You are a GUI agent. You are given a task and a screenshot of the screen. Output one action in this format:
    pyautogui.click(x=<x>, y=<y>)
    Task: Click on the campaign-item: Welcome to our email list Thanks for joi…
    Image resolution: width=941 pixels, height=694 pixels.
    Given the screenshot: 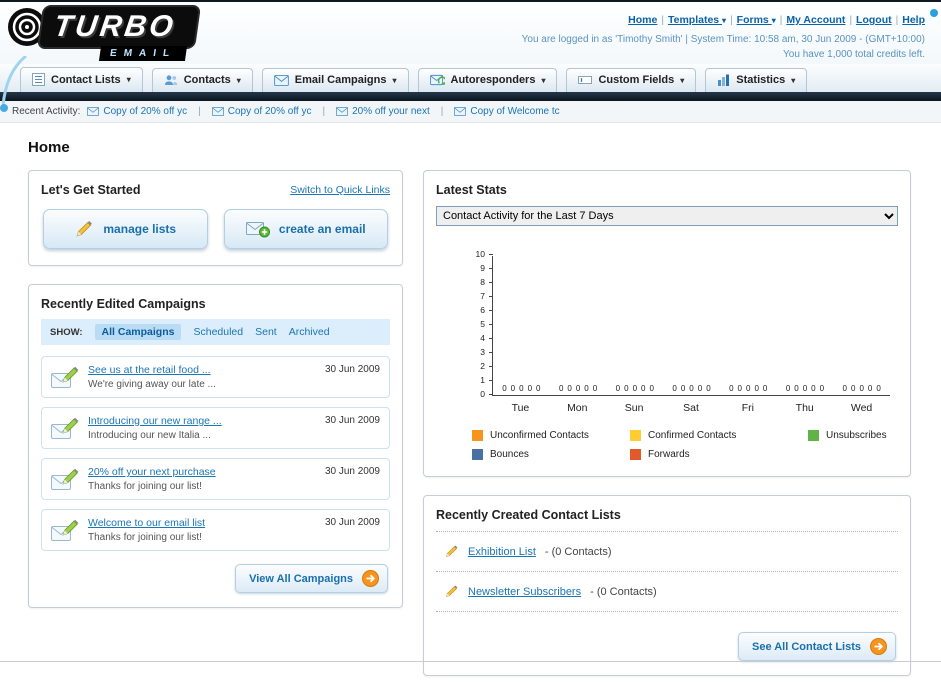 What is the action you would take?
    pyautogui.click(x=215, y=530)
    